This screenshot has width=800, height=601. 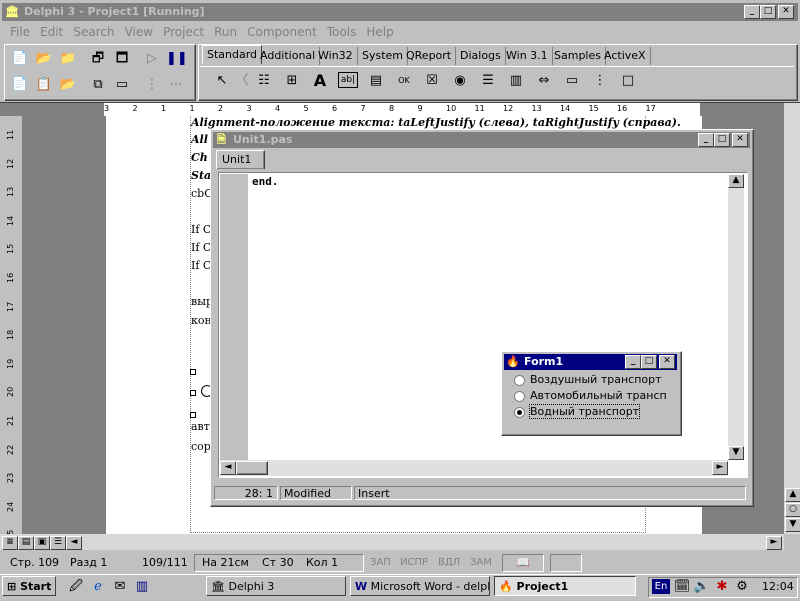 What do you see at coordinates (44, 59) in the screenshot?
I see `open-project-icon: 📂` at bounding box center [44, 59].